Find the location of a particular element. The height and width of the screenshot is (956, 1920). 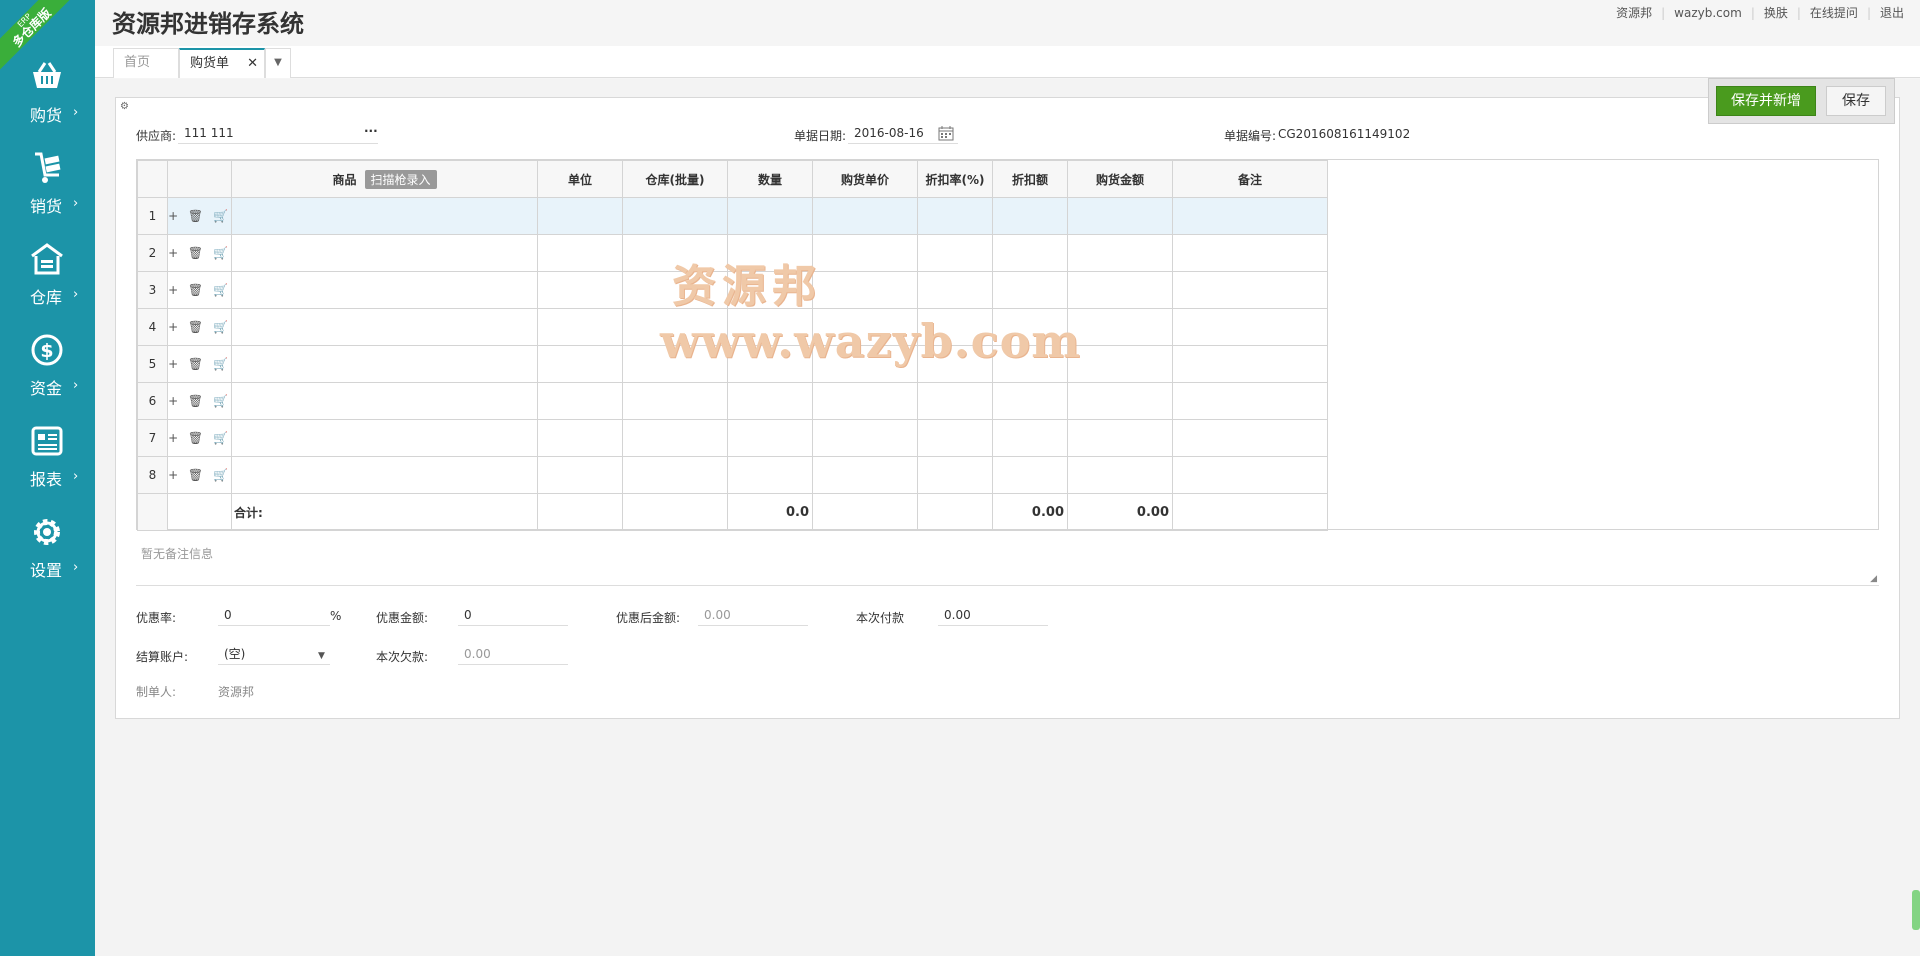

table-row: 8 + 🗑 🛒 is located at coordinates (732, 475).